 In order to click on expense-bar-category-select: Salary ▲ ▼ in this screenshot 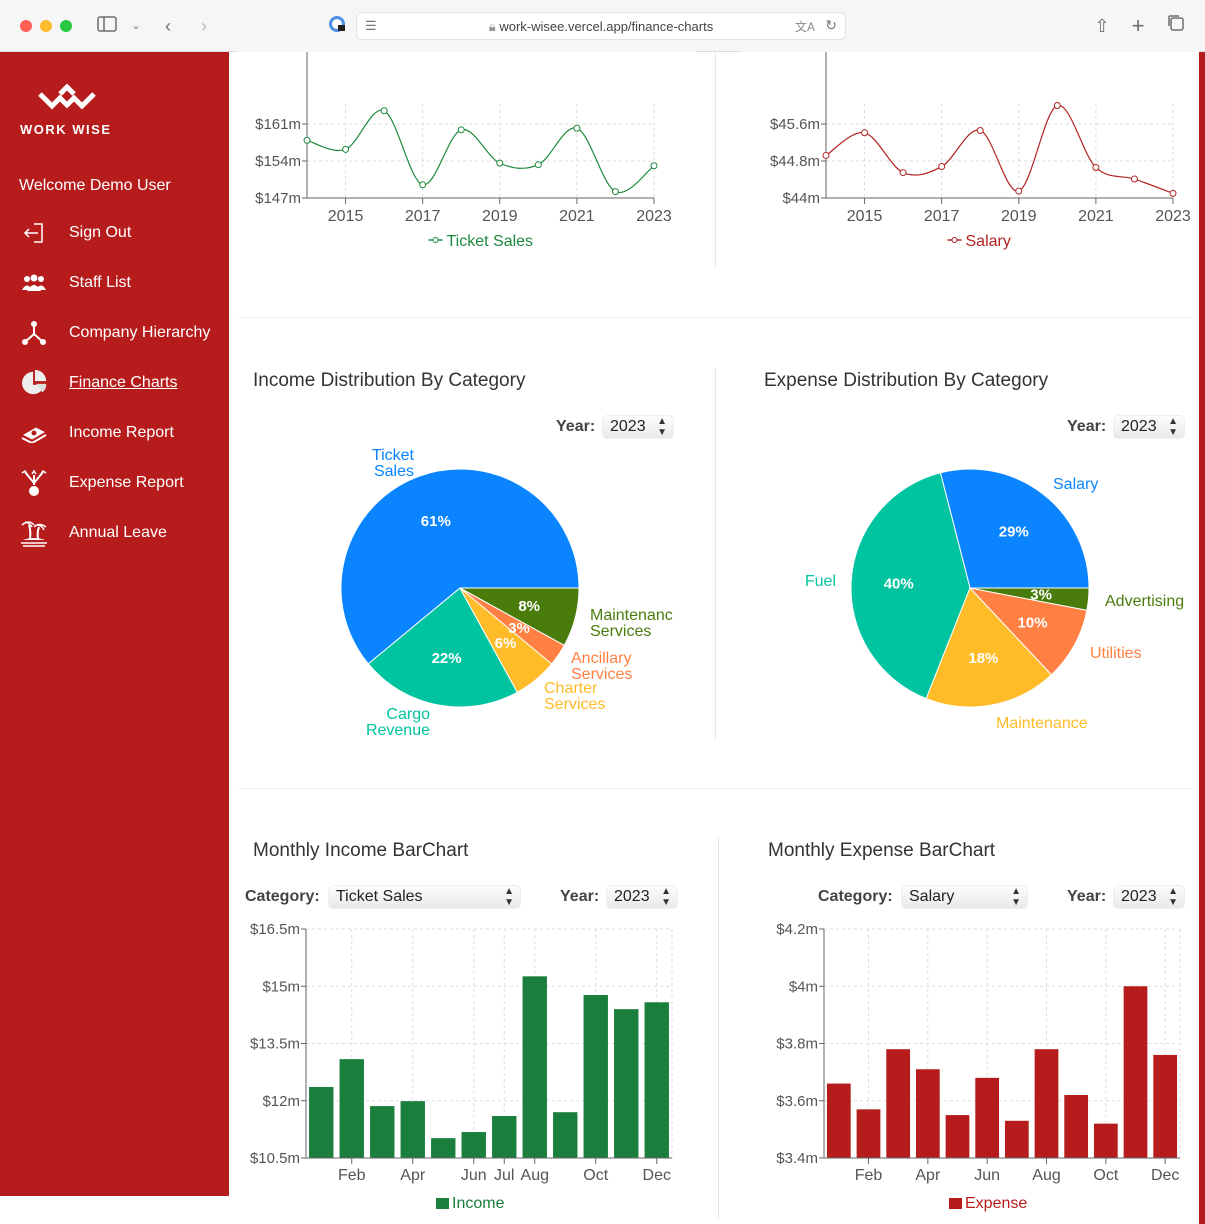, I will do `click(964, 897)`.